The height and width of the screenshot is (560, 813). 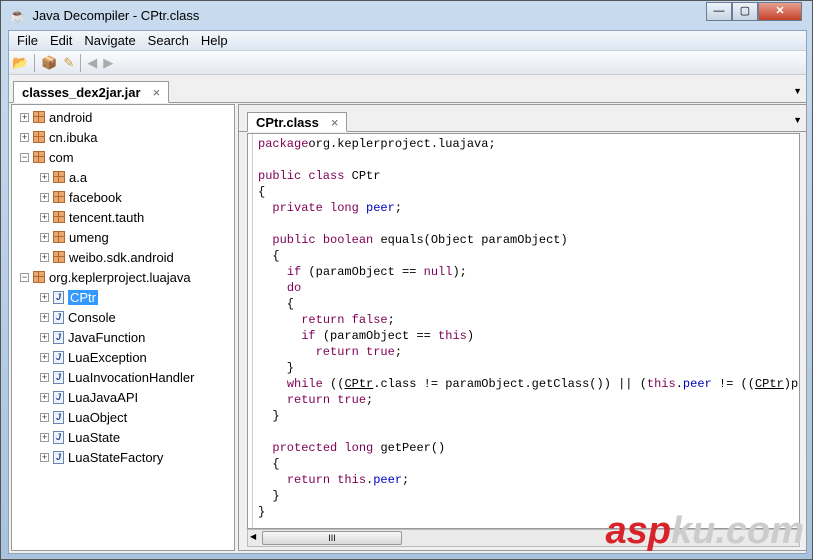 What do you see at coordinates (109, 40) in the screenshot?
I see `menu-navigate: Navigate` at bounding box center [109, 40].